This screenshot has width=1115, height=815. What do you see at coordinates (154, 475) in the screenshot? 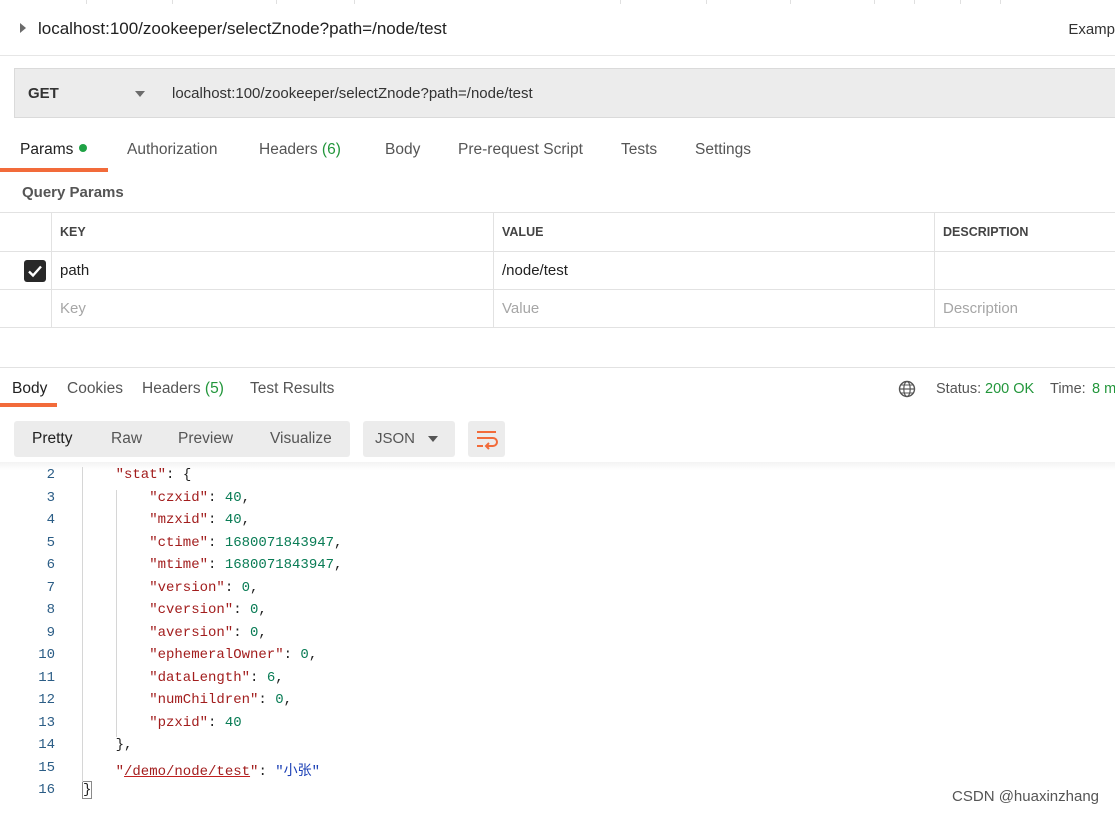
I see `code-text: "stat": {` at bounding box center [154, 475].